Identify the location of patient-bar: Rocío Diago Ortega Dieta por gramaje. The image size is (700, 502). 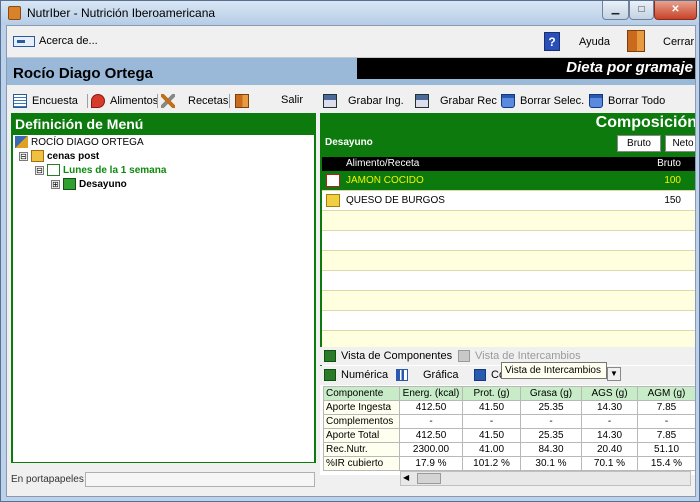
(351, 71).